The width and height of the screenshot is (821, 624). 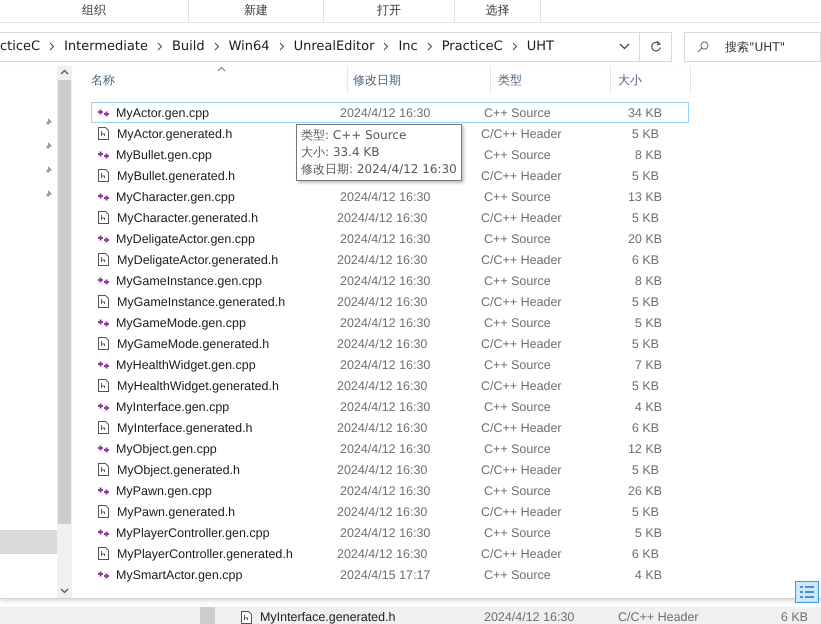 I want to click on tooltip-line: 修改日期: 2024/4/12 16:30, so click(x=379, y=169).